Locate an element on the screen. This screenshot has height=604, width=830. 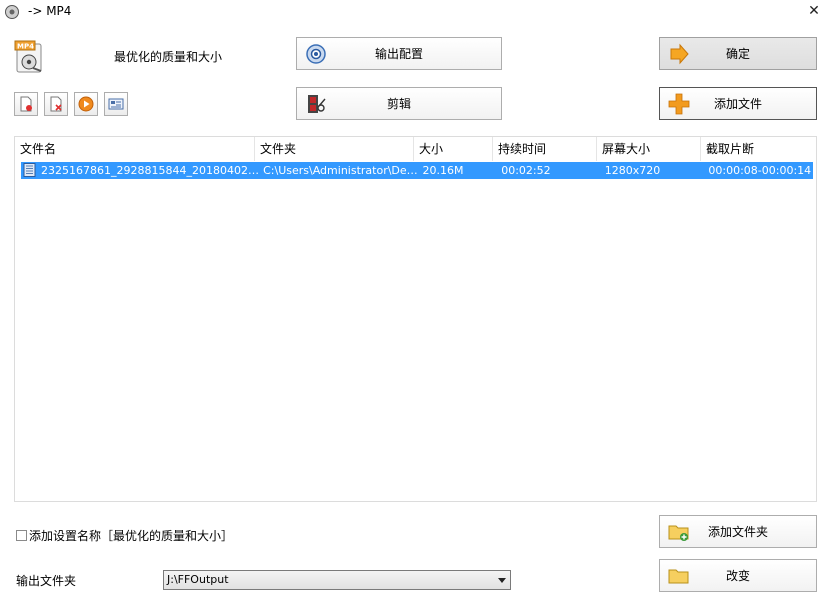
cell-resolution: 1280x720 is located at coordinates (632, 170).